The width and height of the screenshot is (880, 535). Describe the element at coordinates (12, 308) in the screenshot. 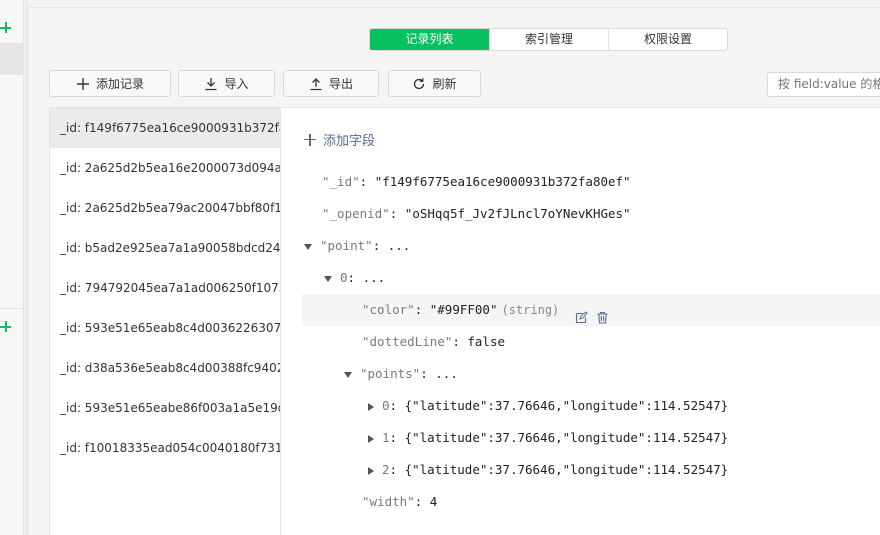

I see `sidebar-divider` at that location.